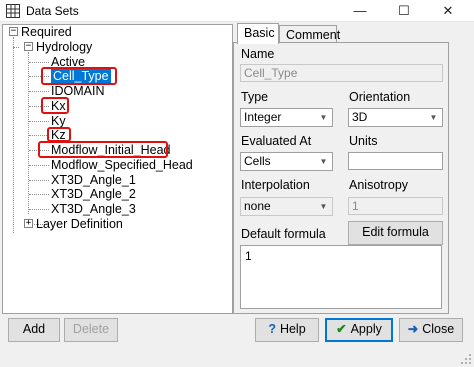 This screenshot has height=367, width=474. Describe the element at coordinates (286, 206) in the screenshot. I see `interpolation-select: none ▼` at that location.